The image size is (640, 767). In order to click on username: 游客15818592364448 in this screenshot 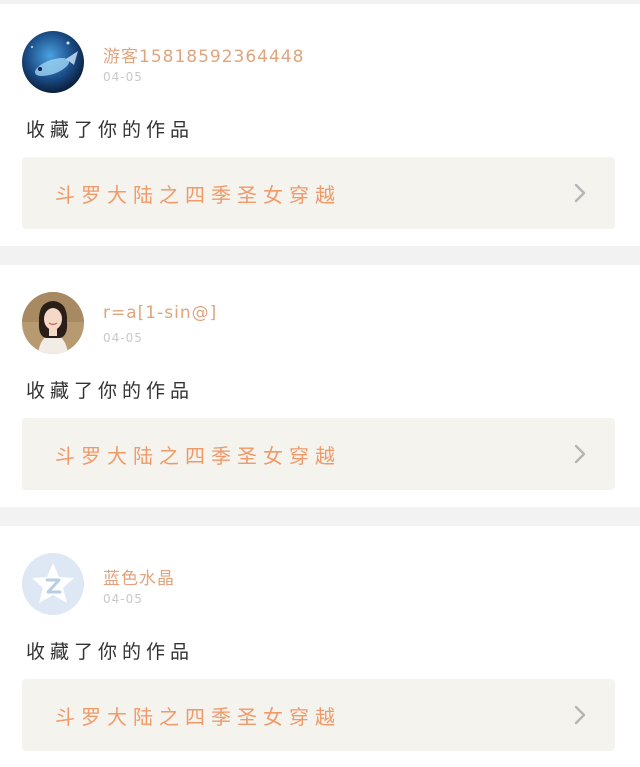, I will do `click(203, 54)`.